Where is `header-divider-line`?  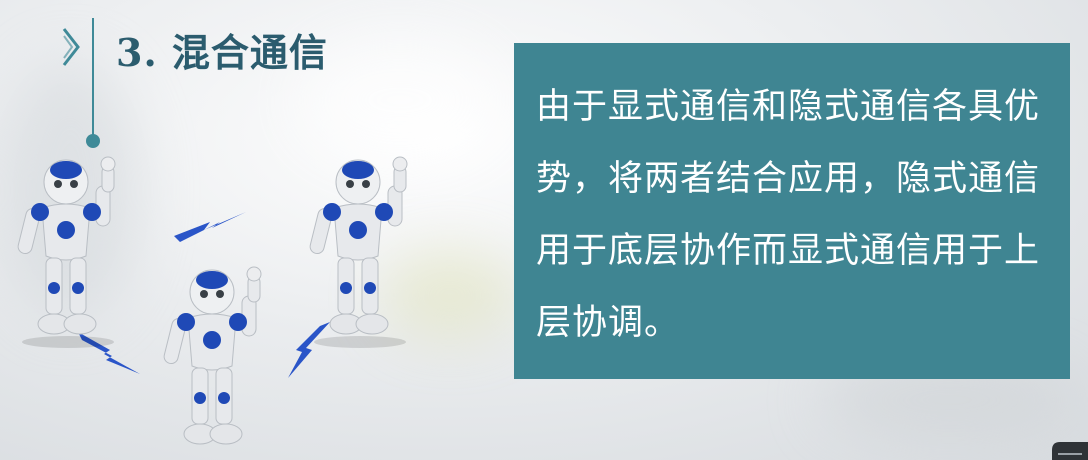
header-divider-line is located at coordinates (93, 79).